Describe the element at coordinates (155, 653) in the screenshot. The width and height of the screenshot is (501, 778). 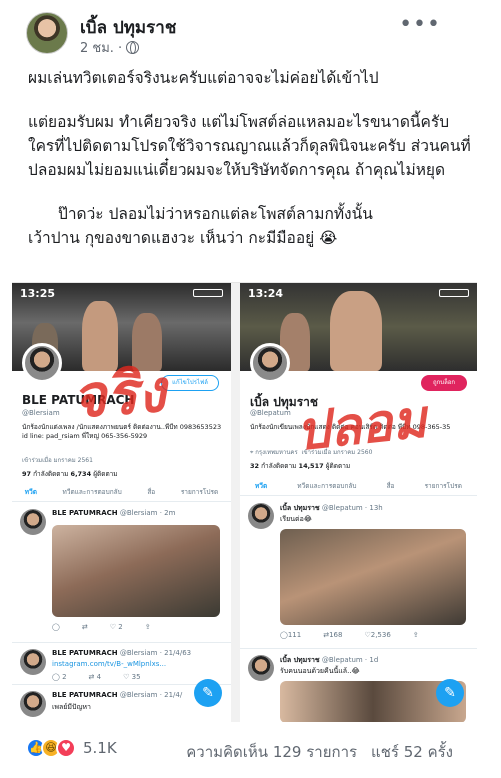
I see `tweet-meta: @Blersiam · 21/4/63` at that location.